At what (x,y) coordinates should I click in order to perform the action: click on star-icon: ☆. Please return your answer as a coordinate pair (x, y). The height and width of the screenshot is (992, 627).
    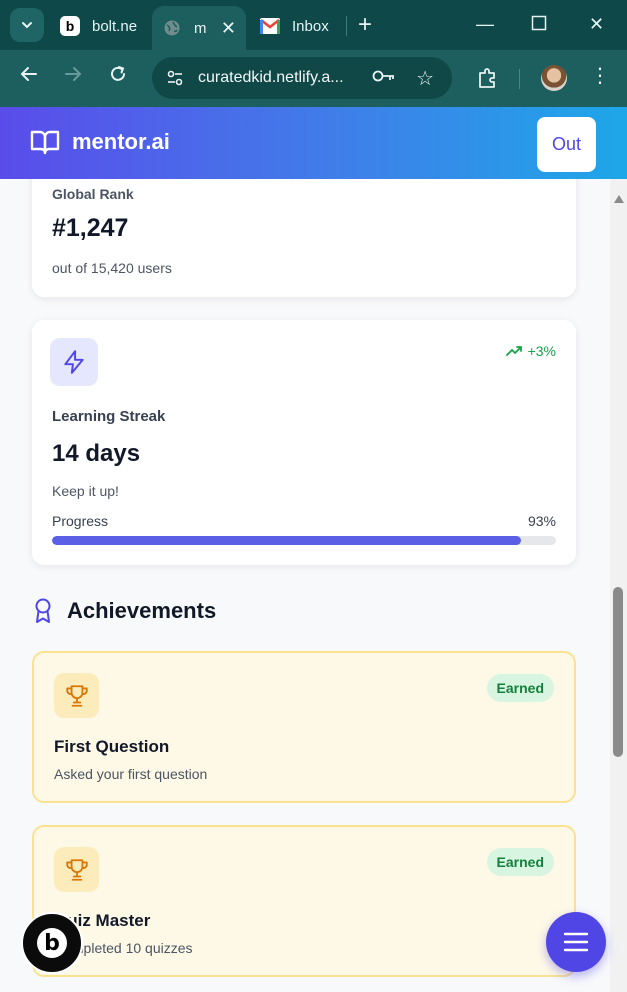
    Looking at the image, I should click on (425, 78).